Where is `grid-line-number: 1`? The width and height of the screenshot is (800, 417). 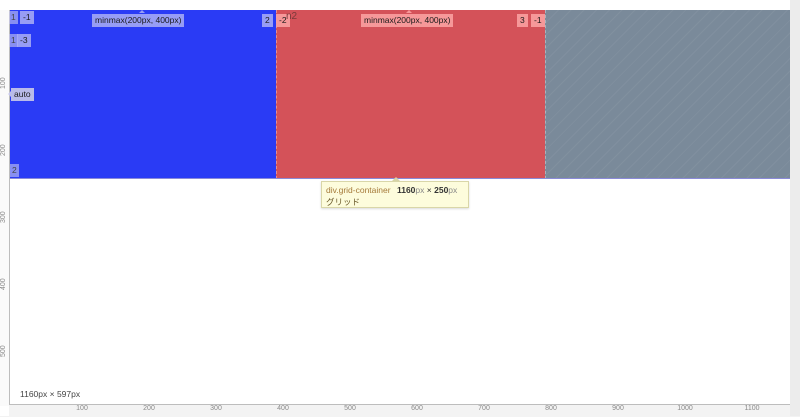 grid-line-number: 1 is located at coordinates (13, 17).